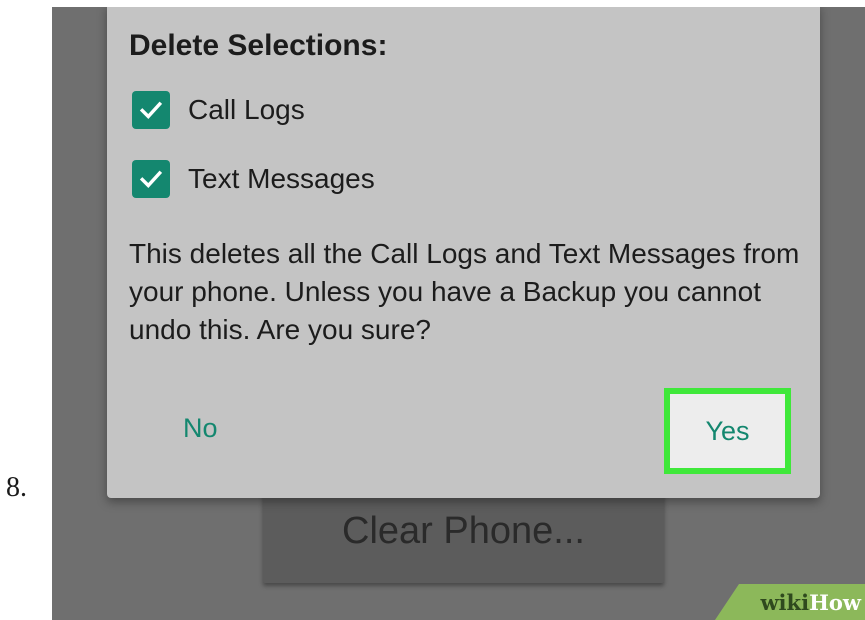 Image resolution: width=865 pixels, height=620 pixels. What do you see at coordinates (246, 109) in the screenshot?
I see `call-logs-label: Call Logs` at bounding box center [246, 109].